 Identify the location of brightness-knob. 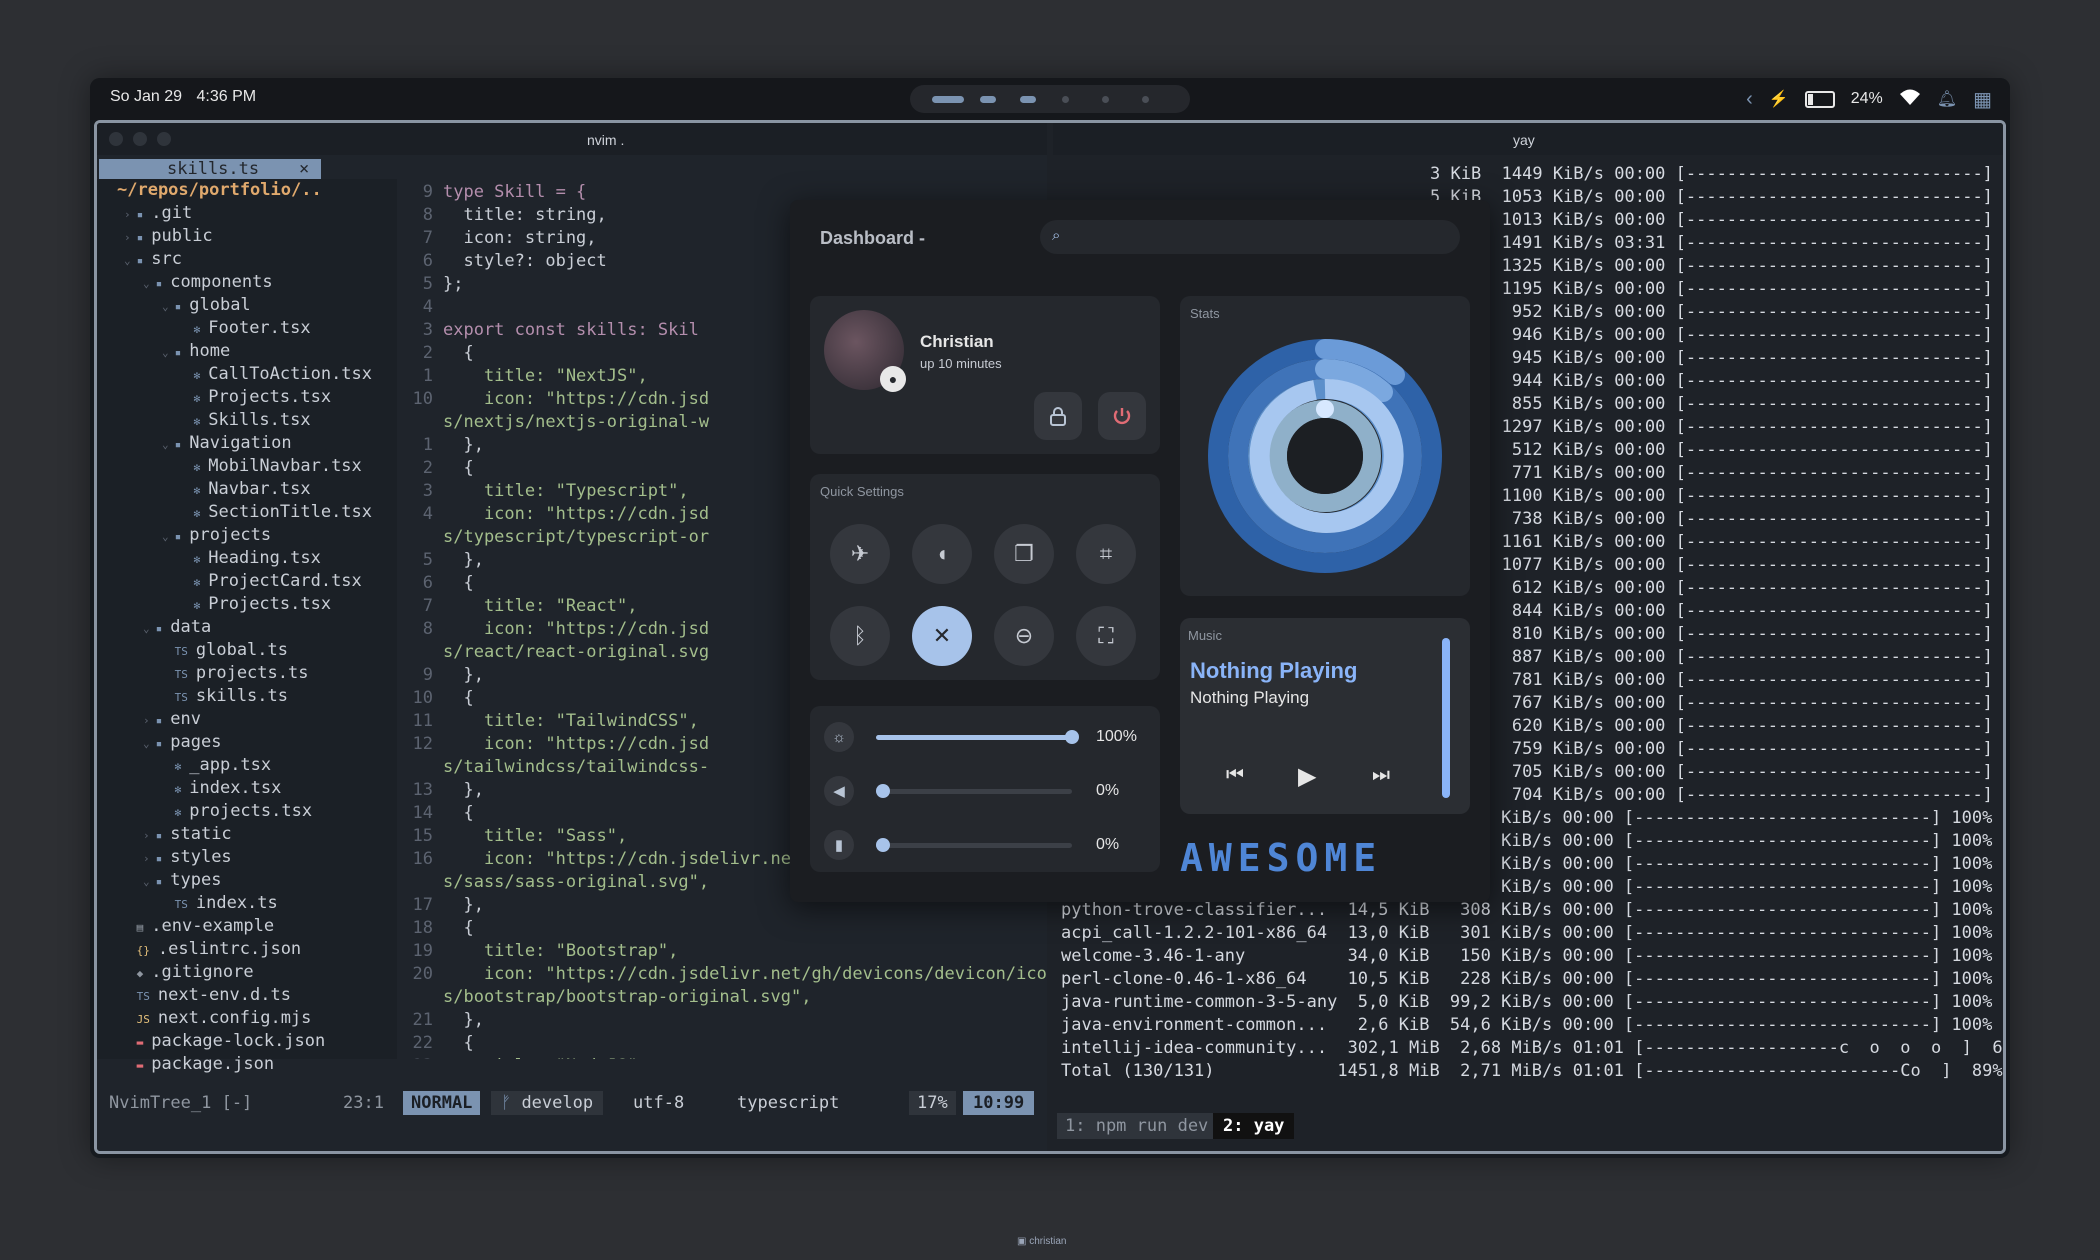
(1072, 737).